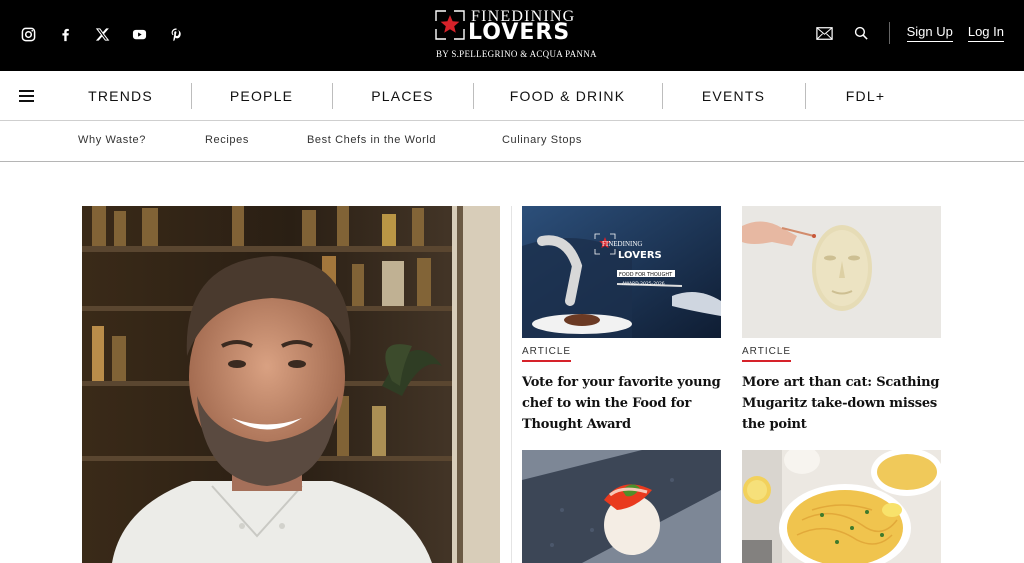 The width and height of the screenshot is (1024, 563). Describe the element at coordinates (841, 272) in the screenshot. I see `article-thumbnail-mask` at that location.